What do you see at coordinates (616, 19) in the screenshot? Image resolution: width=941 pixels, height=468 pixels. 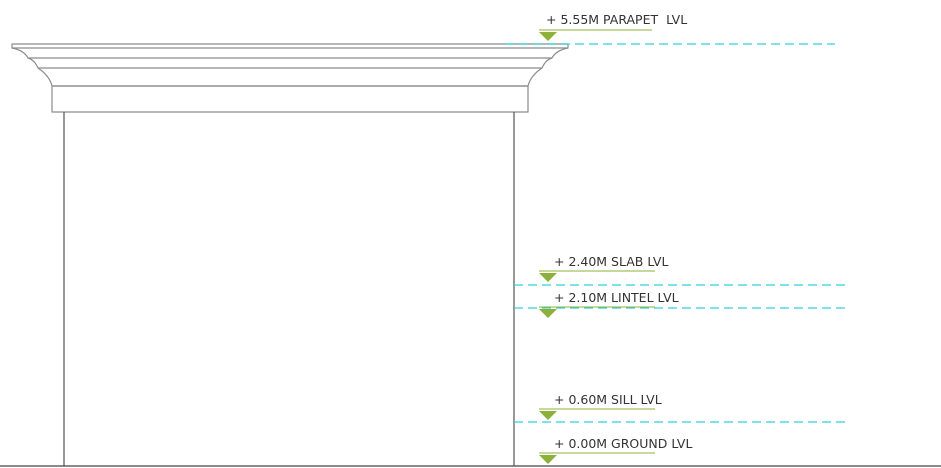 I see `level-label-parapet: + 5.55M PARAPET LVL` at bounding box center [616, 19].